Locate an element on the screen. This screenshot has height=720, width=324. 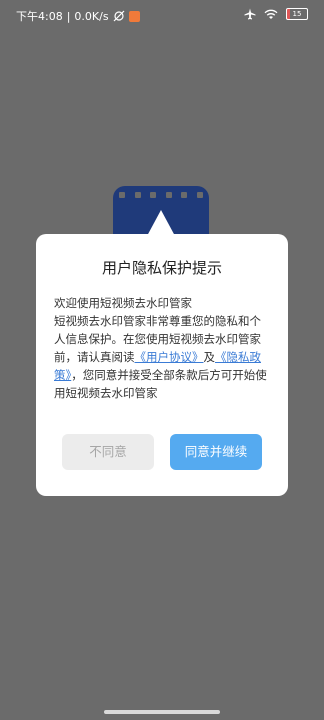
status-left: 下午4:08 | 0.0K/s is located at coordinates (78, 16).